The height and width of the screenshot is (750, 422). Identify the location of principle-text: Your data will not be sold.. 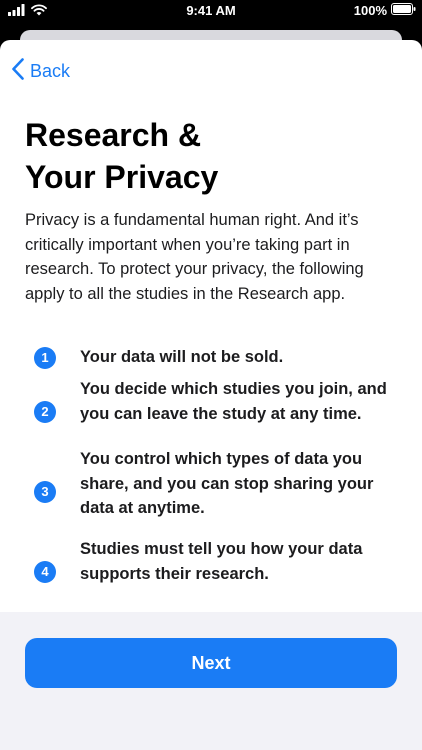
(182, 357).